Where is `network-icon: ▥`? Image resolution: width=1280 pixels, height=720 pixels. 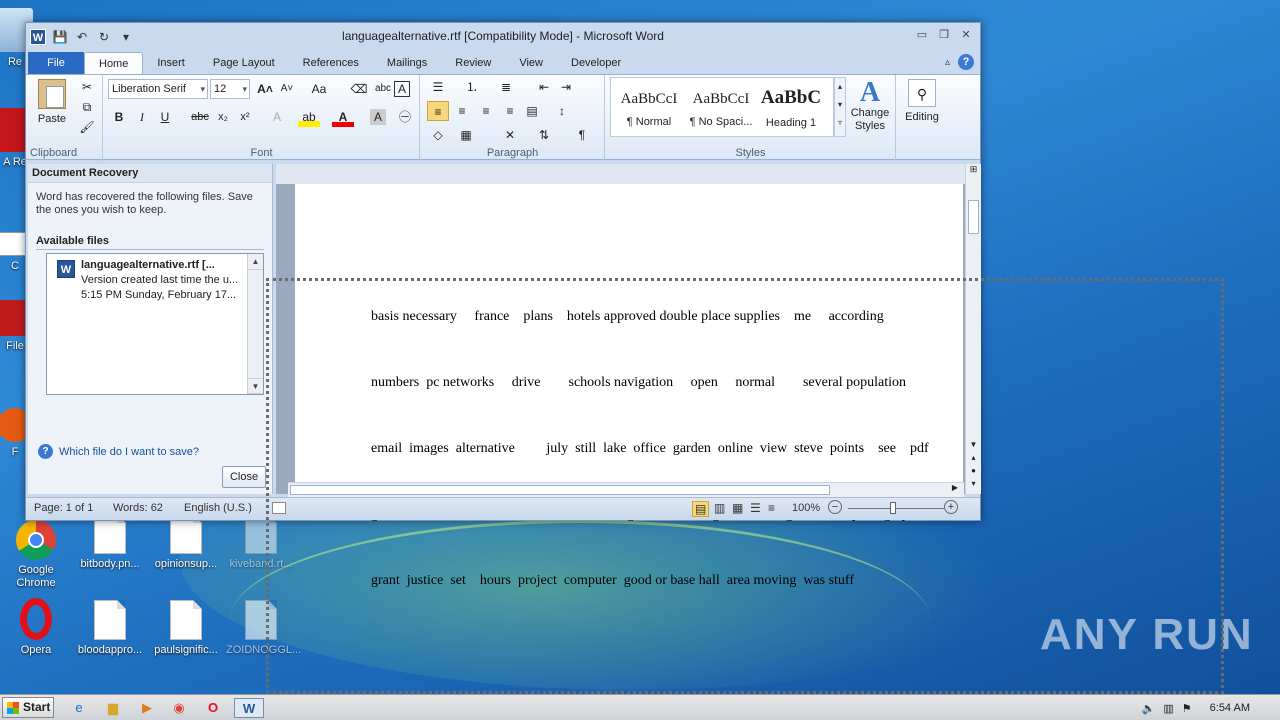 network-icon: ▥ is located at coordinates (1168, 708).